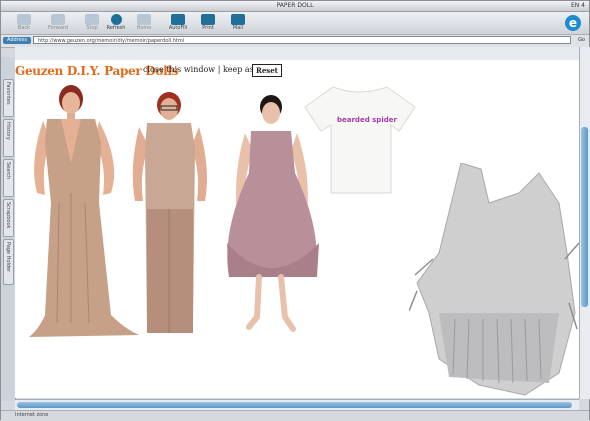  Describe the element at coordinates (238, 19) in the screenshot. I see `mail-icon` at that location.